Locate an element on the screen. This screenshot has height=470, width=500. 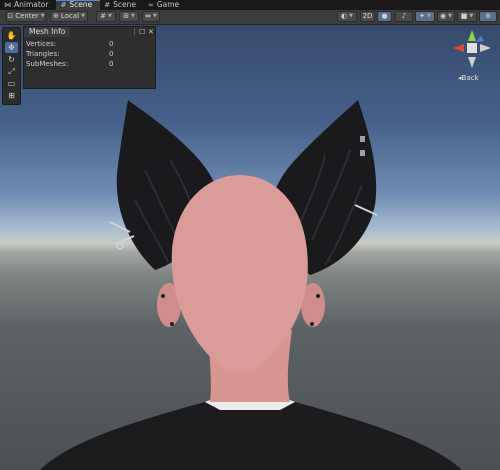
tab-animator: ⋈ Animator is located at coordinates (28, 5).